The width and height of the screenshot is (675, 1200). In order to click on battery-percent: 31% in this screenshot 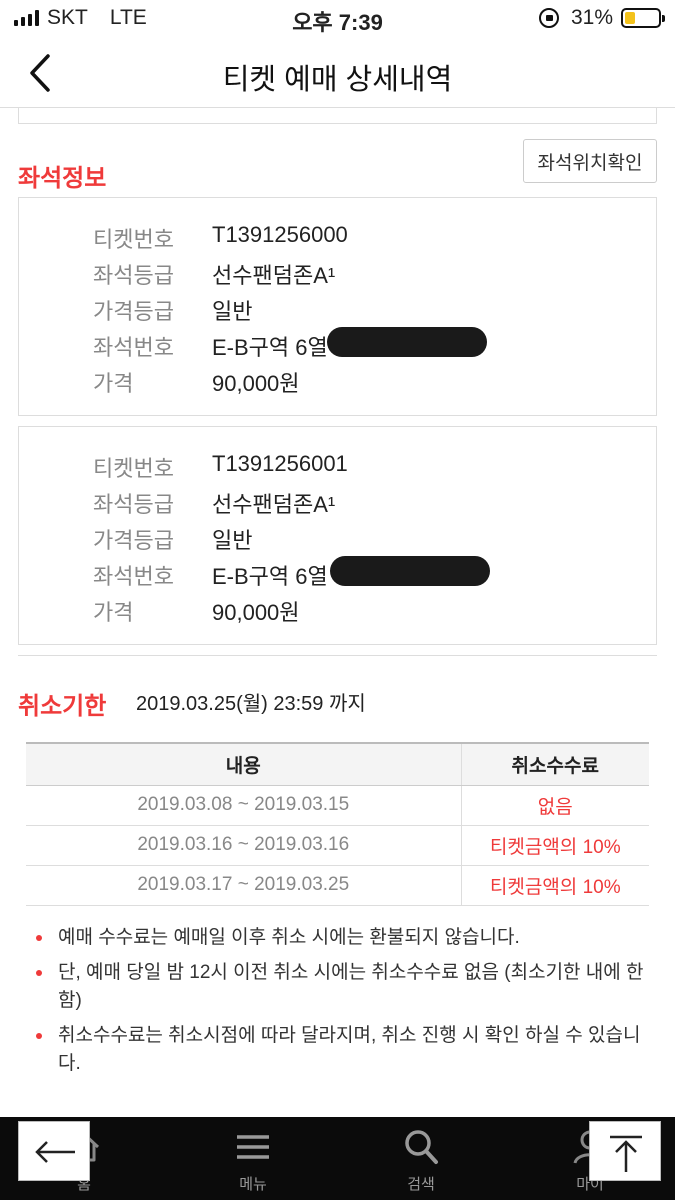, I will do `click(591, 17)`.